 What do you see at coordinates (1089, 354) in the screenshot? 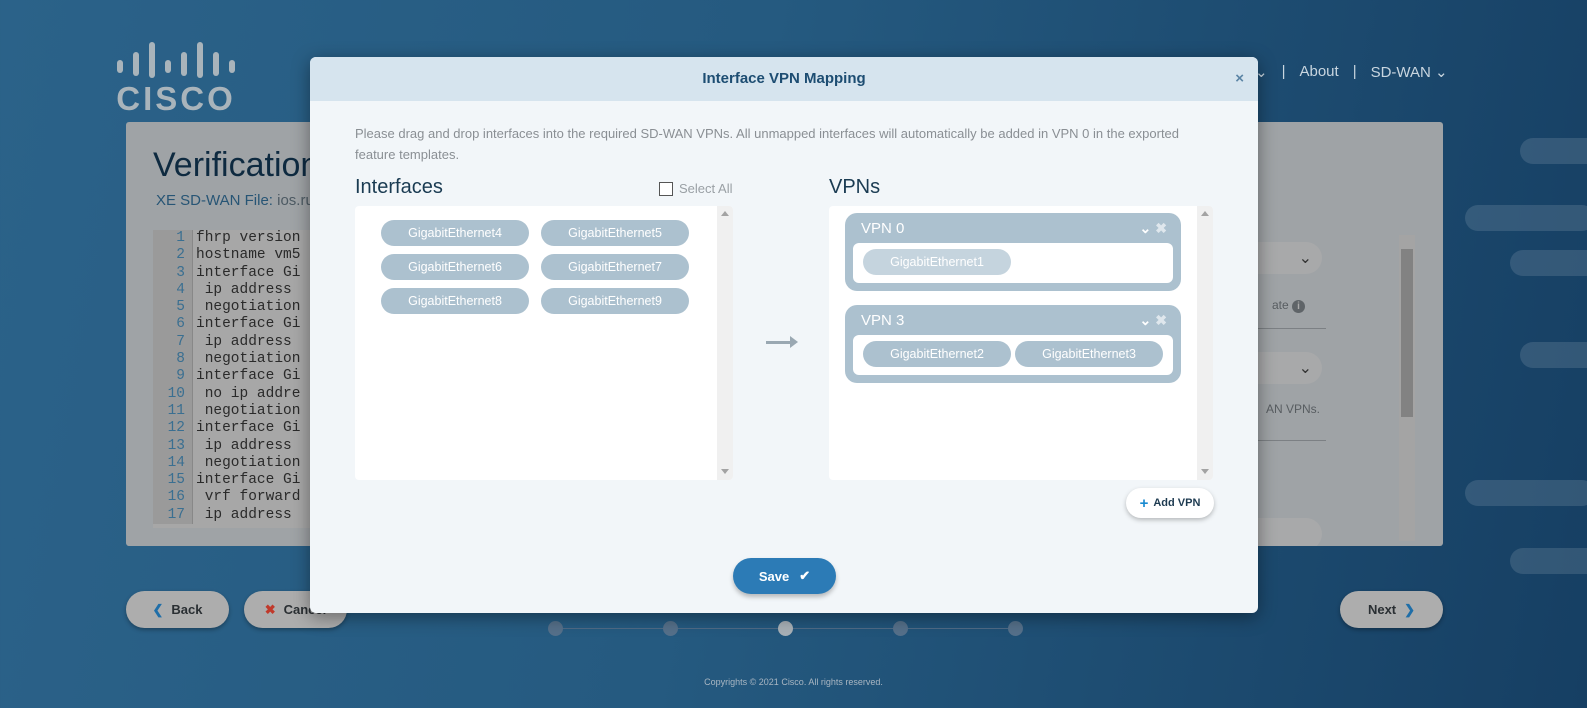
I see `interface-chip: GigabitEthernet3` at bounding box center [1089, 354].